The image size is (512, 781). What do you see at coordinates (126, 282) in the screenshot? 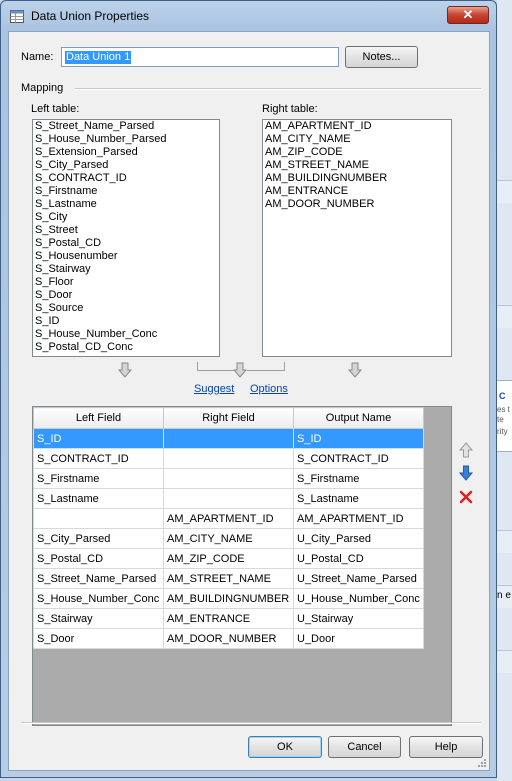
I see `left-table-item: S_Floor` at bounding box center [126, 282].